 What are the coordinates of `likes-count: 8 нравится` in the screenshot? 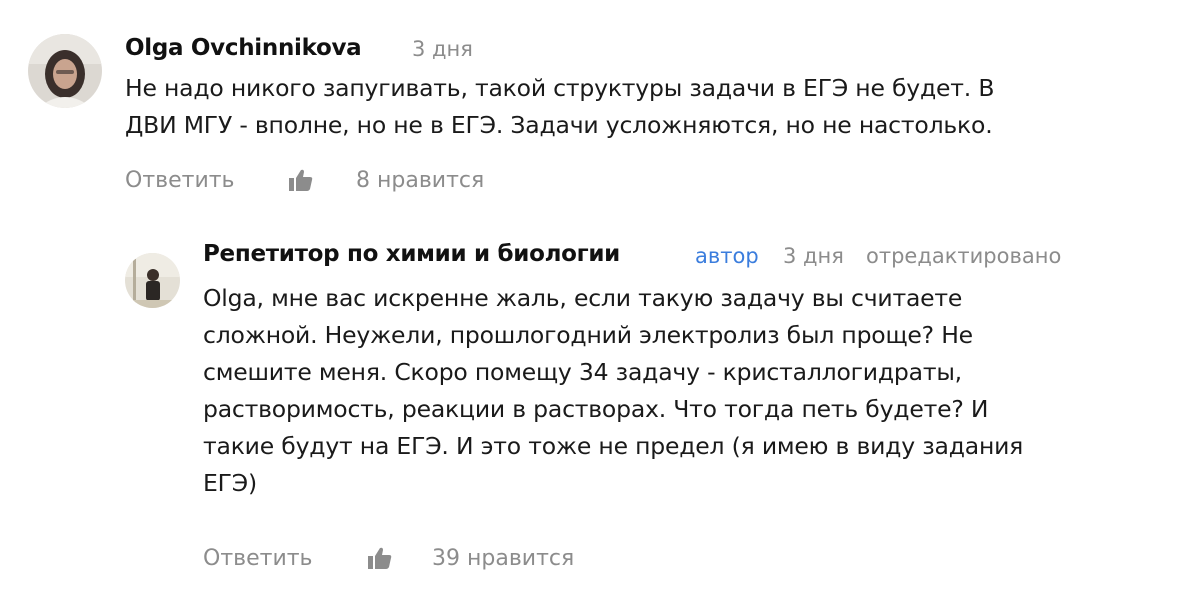 It's located at (420, 180).